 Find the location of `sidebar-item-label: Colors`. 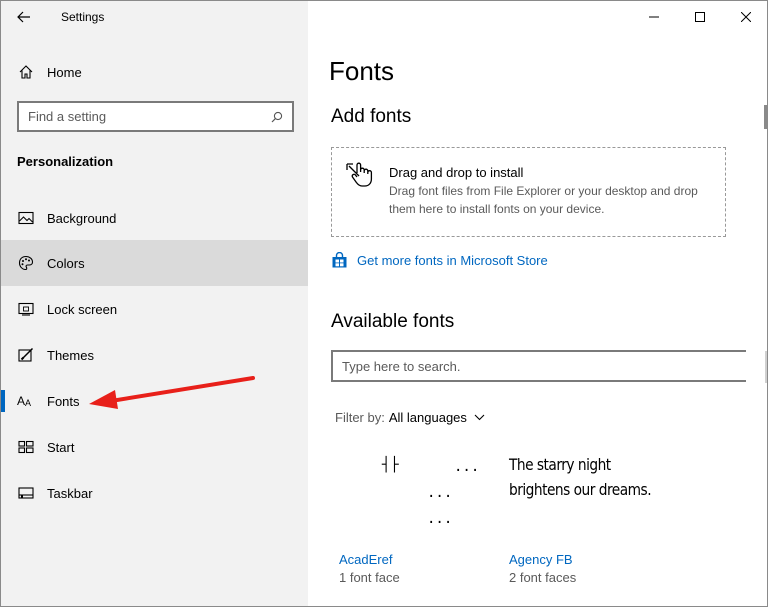

sidebar-item-label: Colors is located at coordinates (66, 263).